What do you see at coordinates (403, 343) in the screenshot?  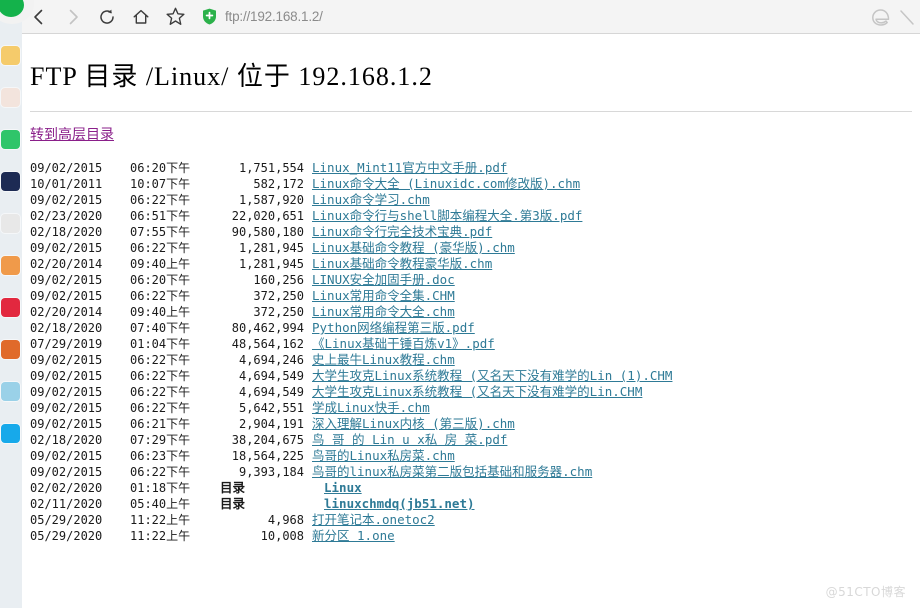 I see `file-link: 《Linux基础干锤百炼v1》.pdf` at bounding box center [403, 343].